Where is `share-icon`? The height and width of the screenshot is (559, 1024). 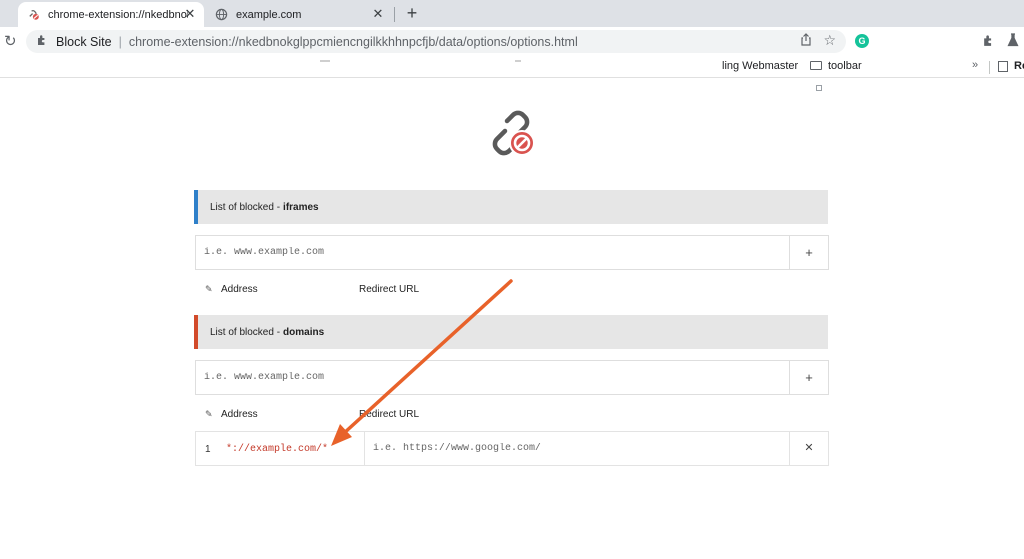
share-icon is located at coordinates (806, 41).